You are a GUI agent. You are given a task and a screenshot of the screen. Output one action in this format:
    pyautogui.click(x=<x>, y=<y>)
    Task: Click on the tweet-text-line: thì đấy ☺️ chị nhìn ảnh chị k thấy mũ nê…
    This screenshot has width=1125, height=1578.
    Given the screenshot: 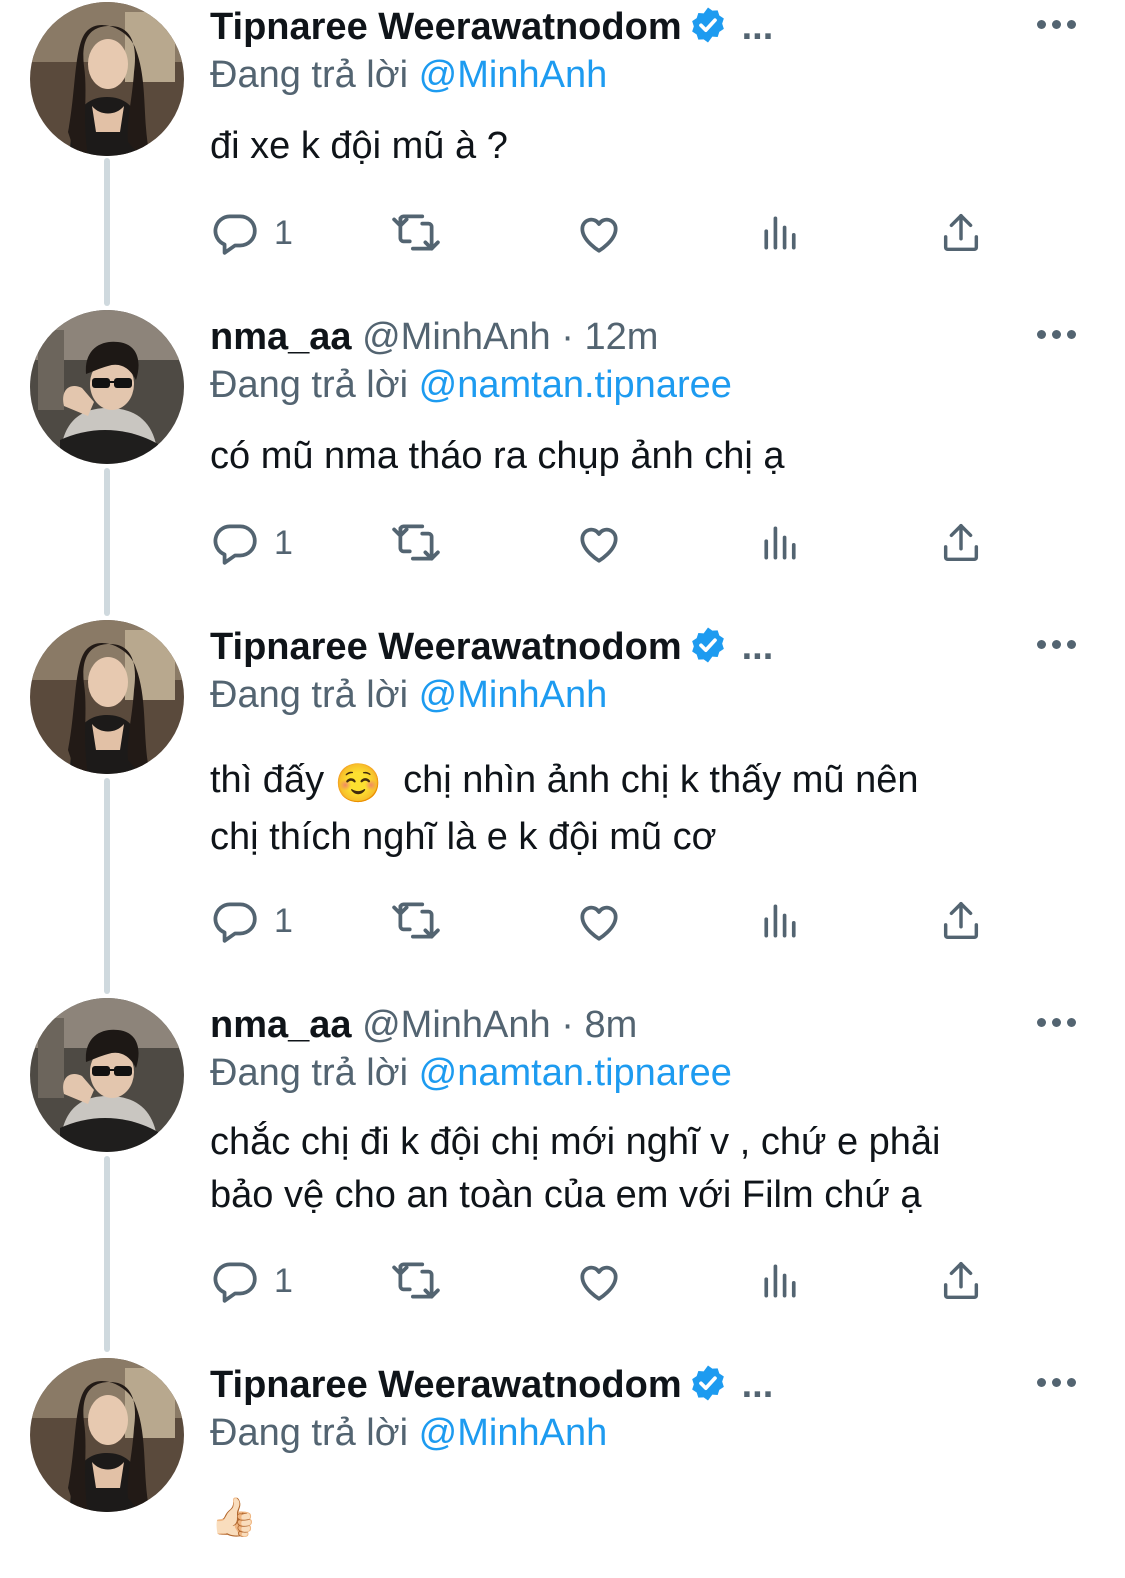 What is the action you would take?
    pyautogui.click(x=650, y=782)
    